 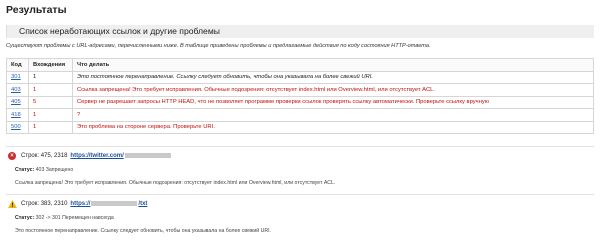 What do you see at coordinates (12, 156) in the screenshot?
I see `error-icon: ×` at bounding box center [12, 156].